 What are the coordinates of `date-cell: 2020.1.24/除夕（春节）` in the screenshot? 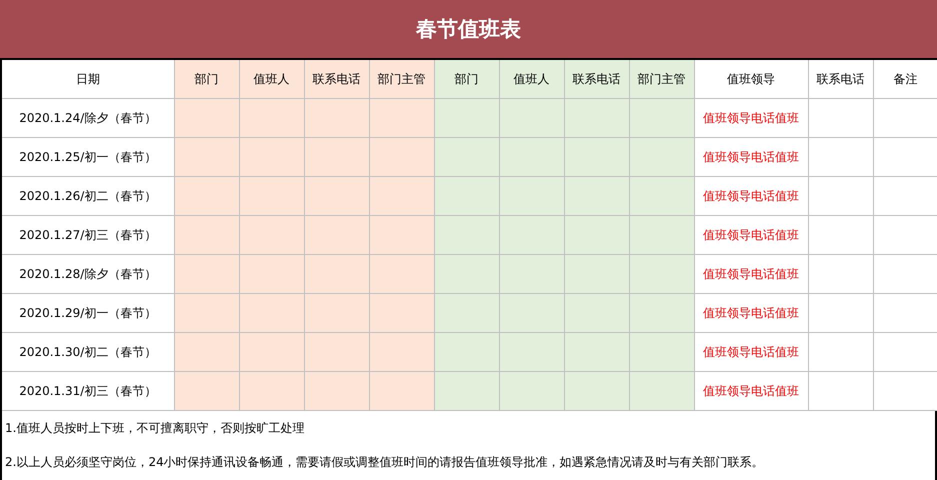 It's located at (88, 118).